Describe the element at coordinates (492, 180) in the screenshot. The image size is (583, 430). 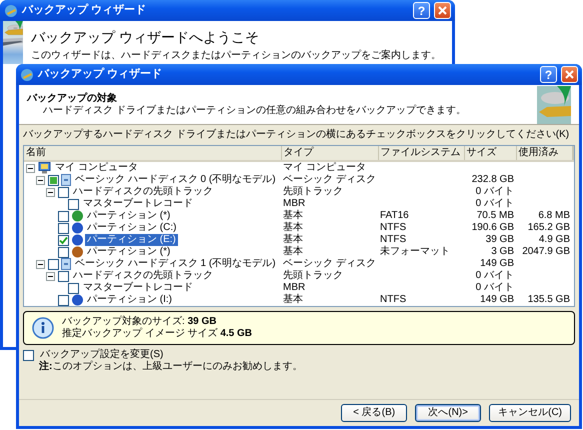
I see `table-cell-text: 232.8 GB` at that location.